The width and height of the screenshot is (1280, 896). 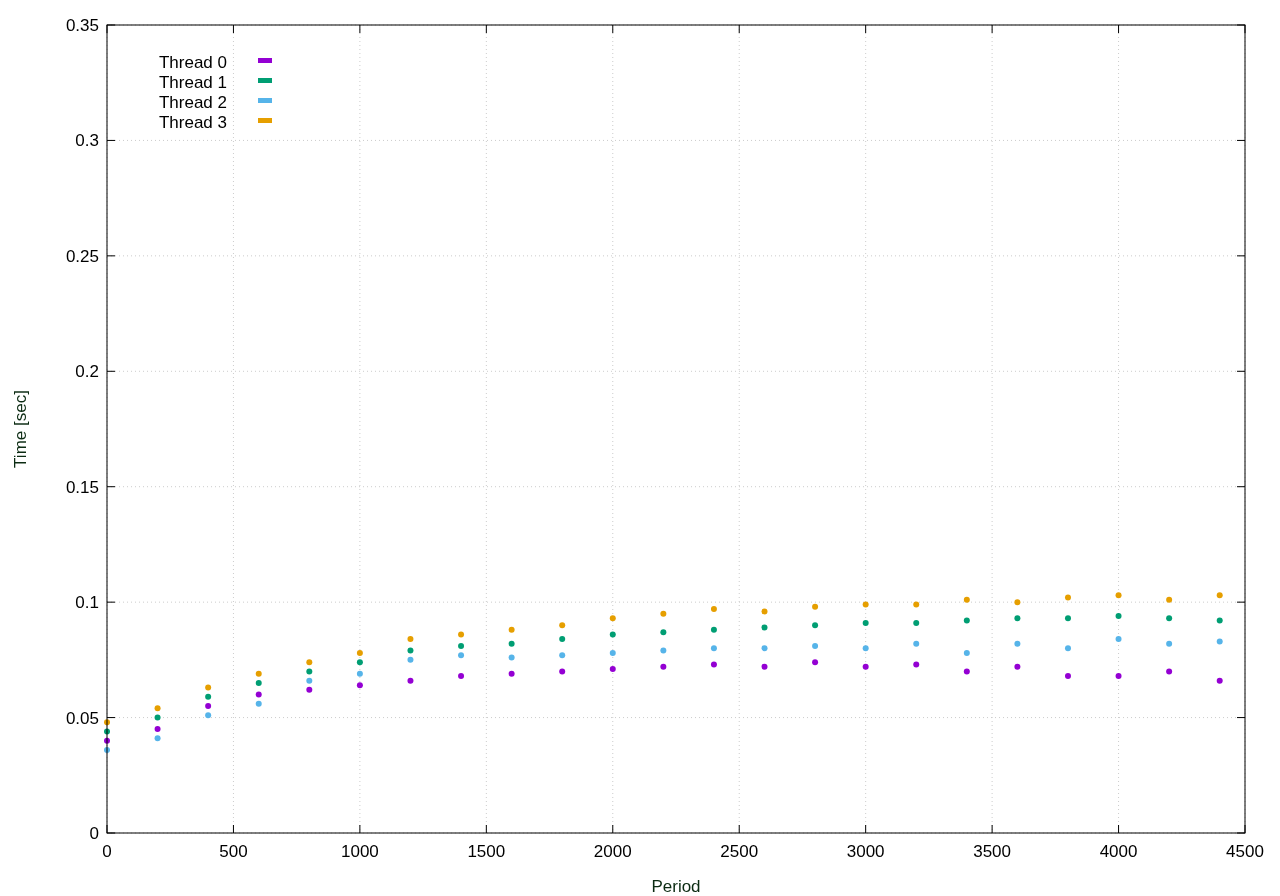 What do you see at coordinates (486, 851) in the screenshot?
I see `x-tick-label: 1500` at bounding box center [486, 851].